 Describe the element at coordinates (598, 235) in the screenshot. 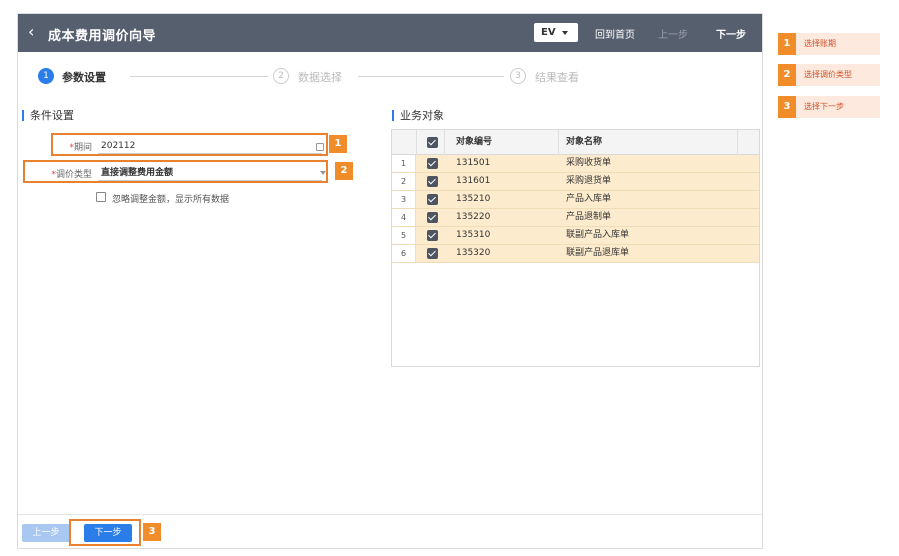

I see `row-name: 联副产品入库单` at that location.